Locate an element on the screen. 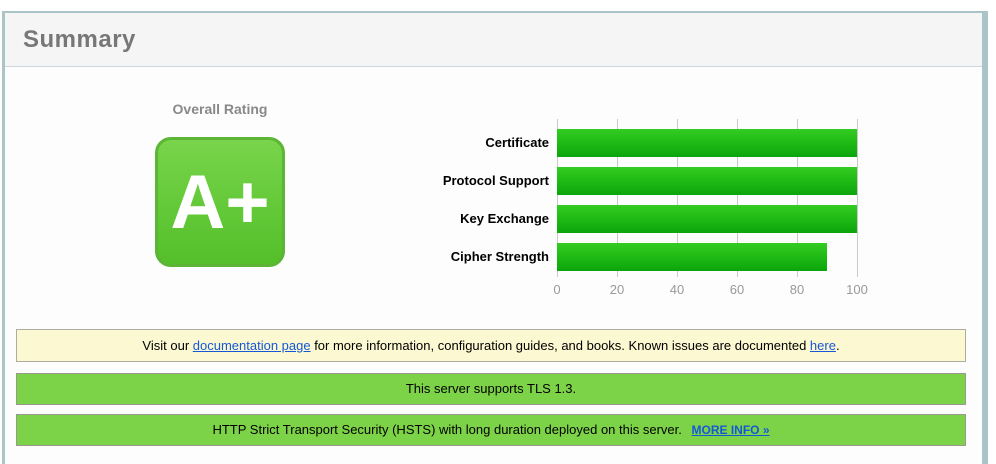 The image size is (996, 464). summary-header: Summary is located at coordinates (493, 40).